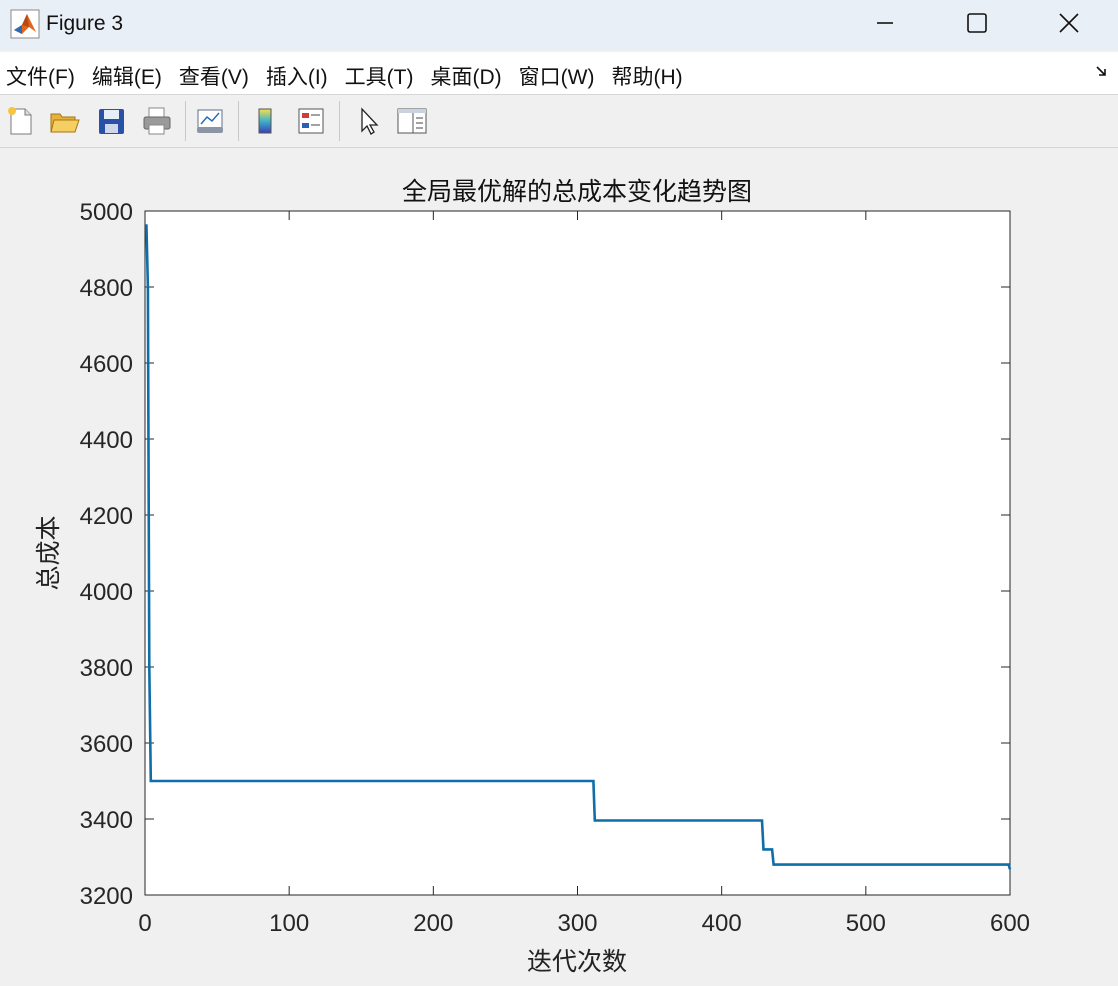  I want to click on save-button, so click(111, 121).